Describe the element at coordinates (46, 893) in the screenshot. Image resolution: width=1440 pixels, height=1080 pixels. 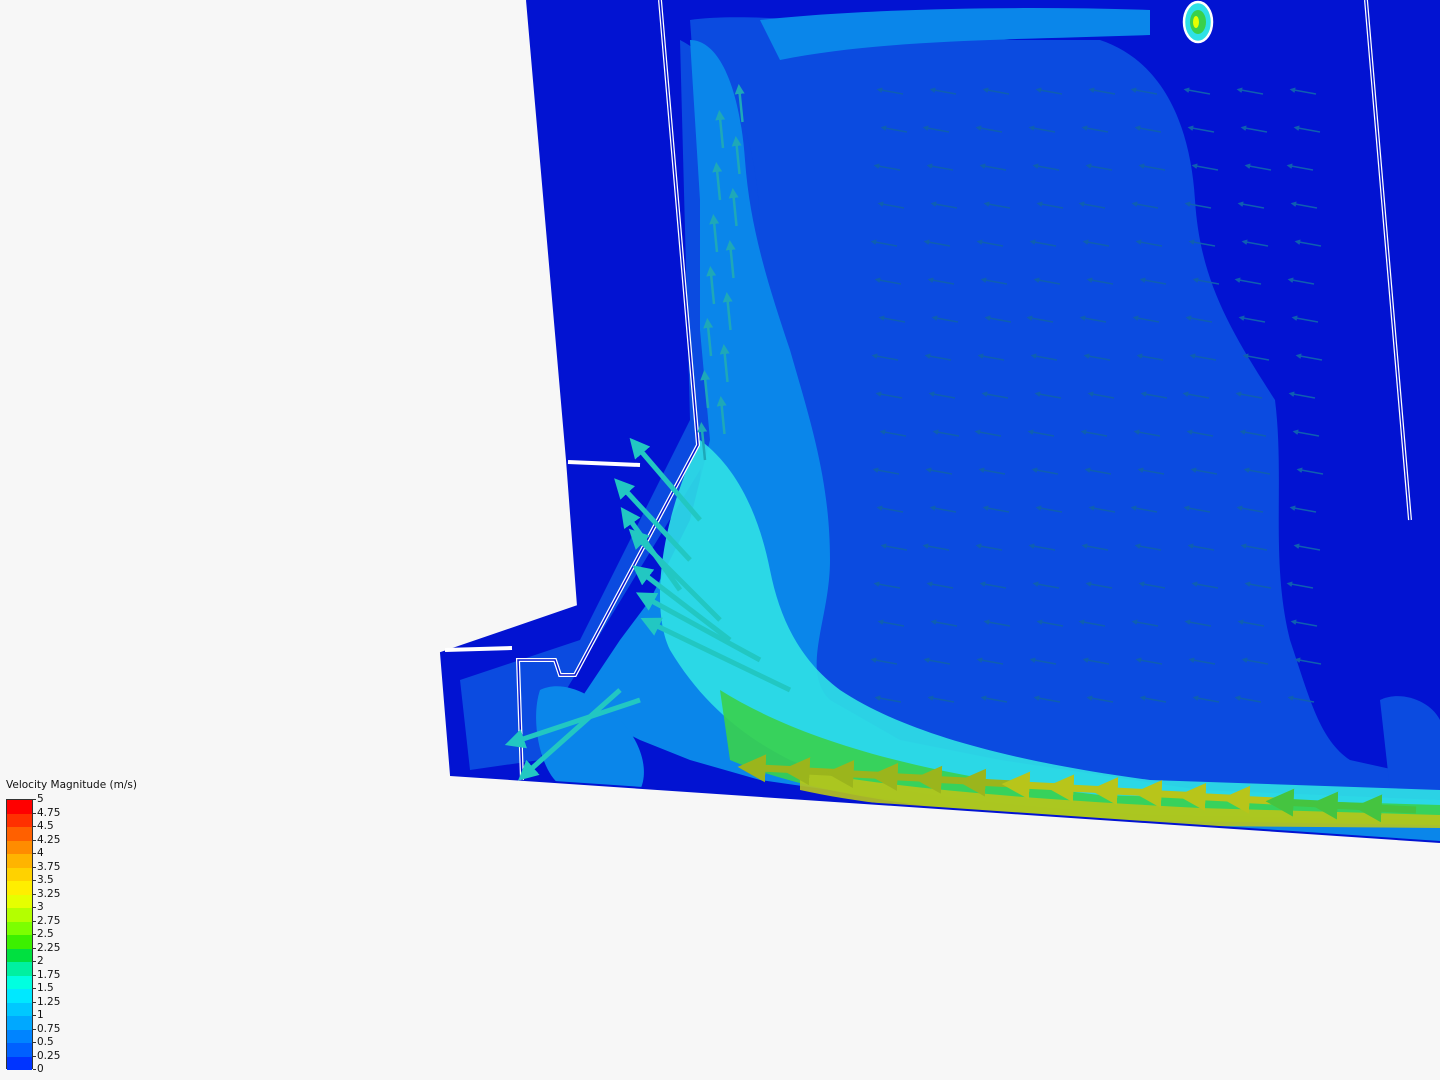
I see `legend-tick-label: 3.25` at that location.